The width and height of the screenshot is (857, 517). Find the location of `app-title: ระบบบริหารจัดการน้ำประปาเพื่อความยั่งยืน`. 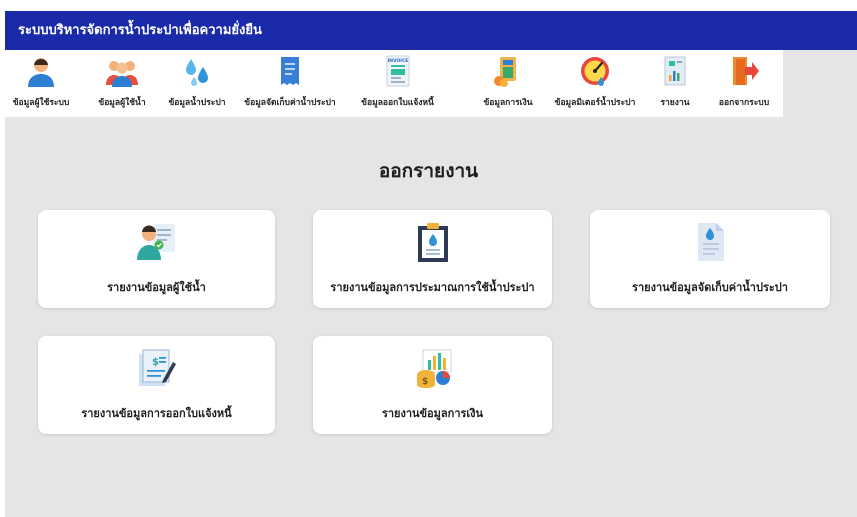

app-title: ระบบบริหารจัดการน้ำประปาเพื่อความยั่งยืน is located at coordinates (431, 30).